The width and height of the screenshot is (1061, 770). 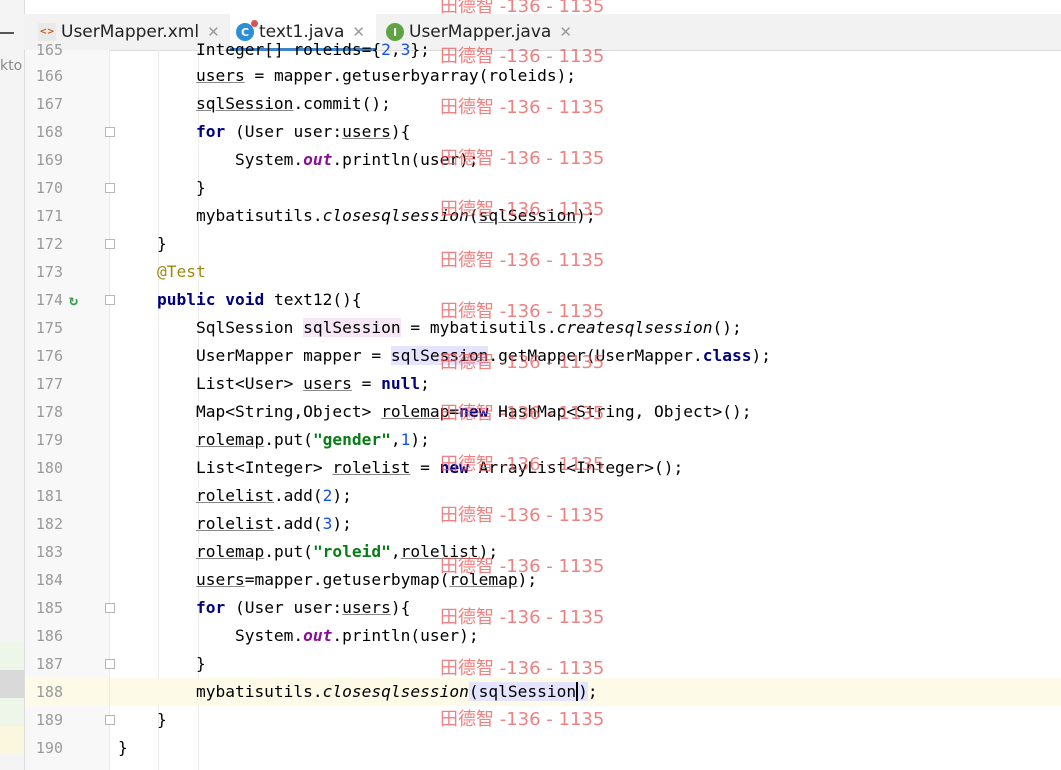 I want to click on project-tool-strip: kto, so click(x=12, y=385).